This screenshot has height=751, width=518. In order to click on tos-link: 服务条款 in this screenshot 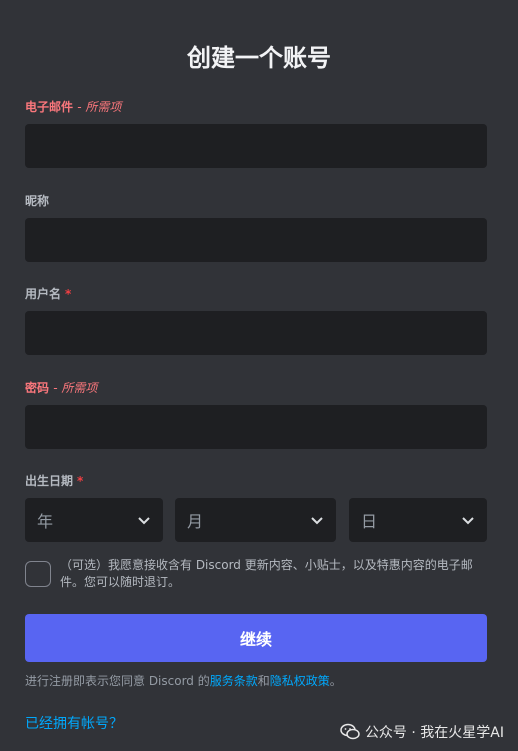, I will do `click(234, 681)`.